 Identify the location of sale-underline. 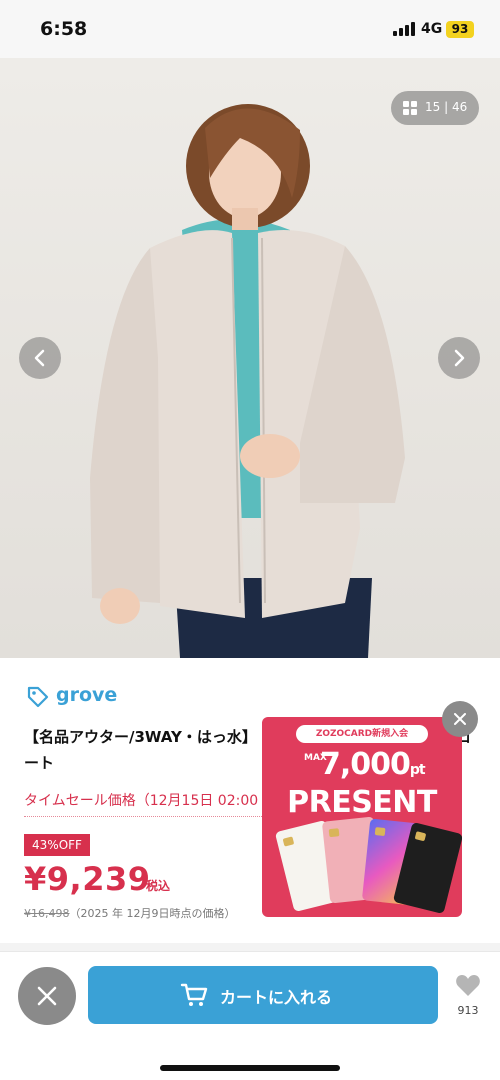
(149, 816).